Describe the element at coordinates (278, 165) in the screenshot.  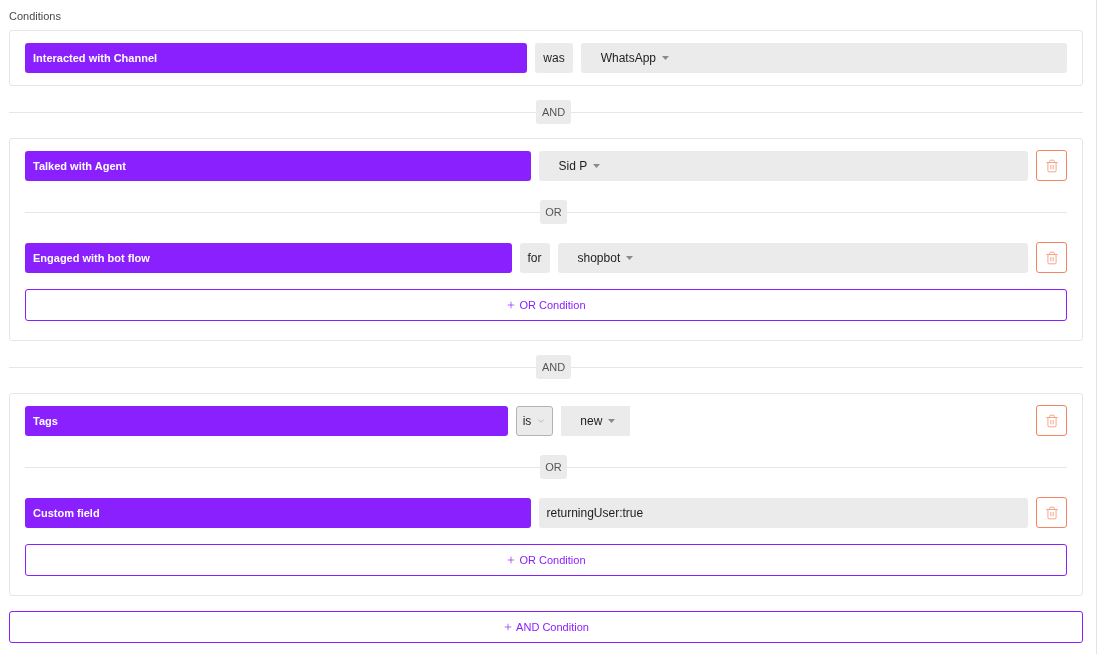
I see `field-button: Talked with Agent` at that location.